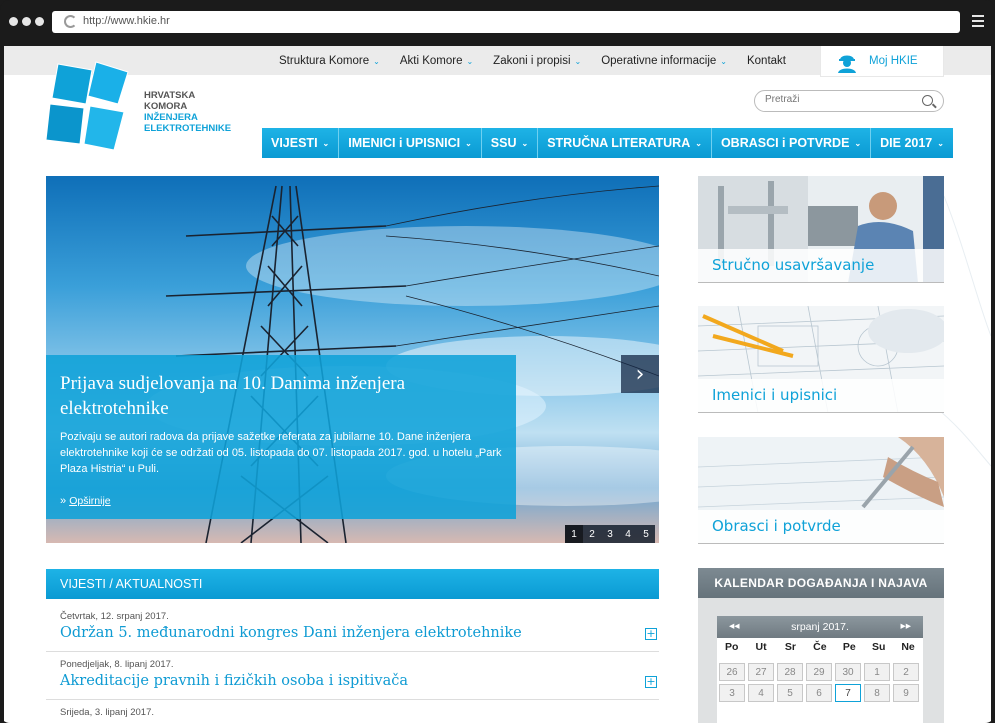  Describe the element at coordinates (646, 534) in the screenshot. I see `slider-page-5: 5` at that location.